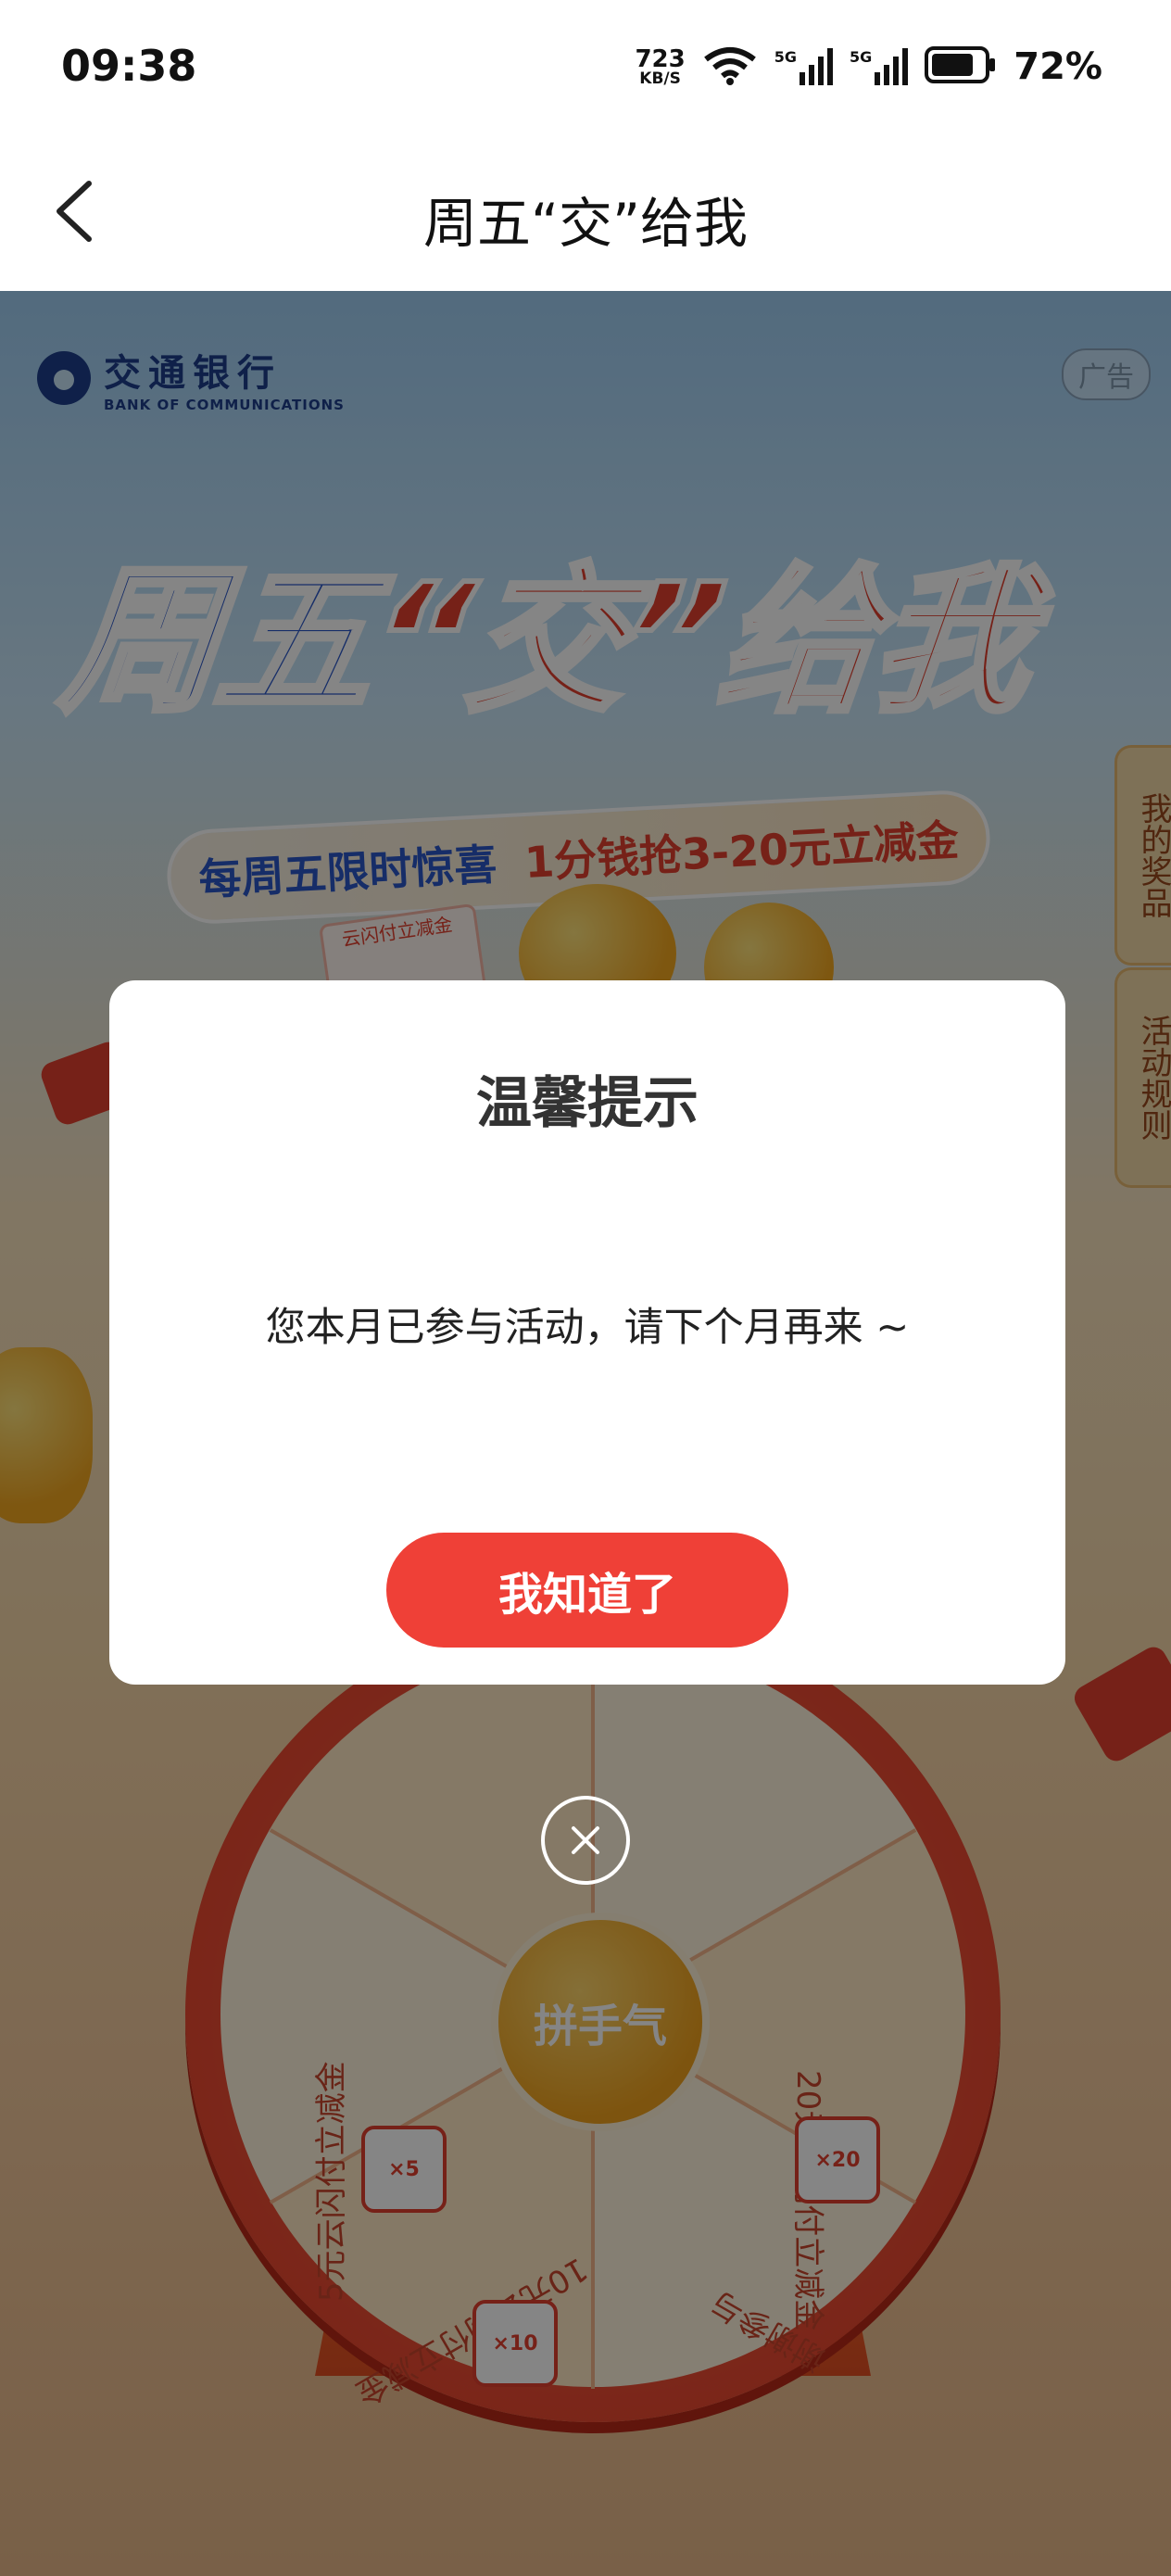 Image resolution: width=1171 pixels, height=2576 pixels. I want to click on close-button, so click(585, 1841).